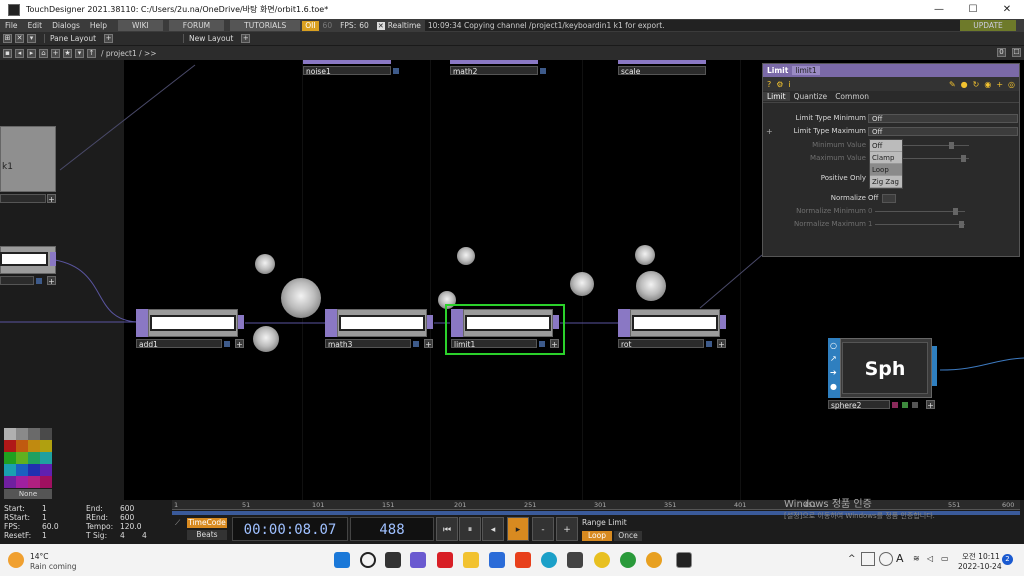 The width and height of the screenshot is (1024, 576). I want to click on weather-icon, so click(16, 560).